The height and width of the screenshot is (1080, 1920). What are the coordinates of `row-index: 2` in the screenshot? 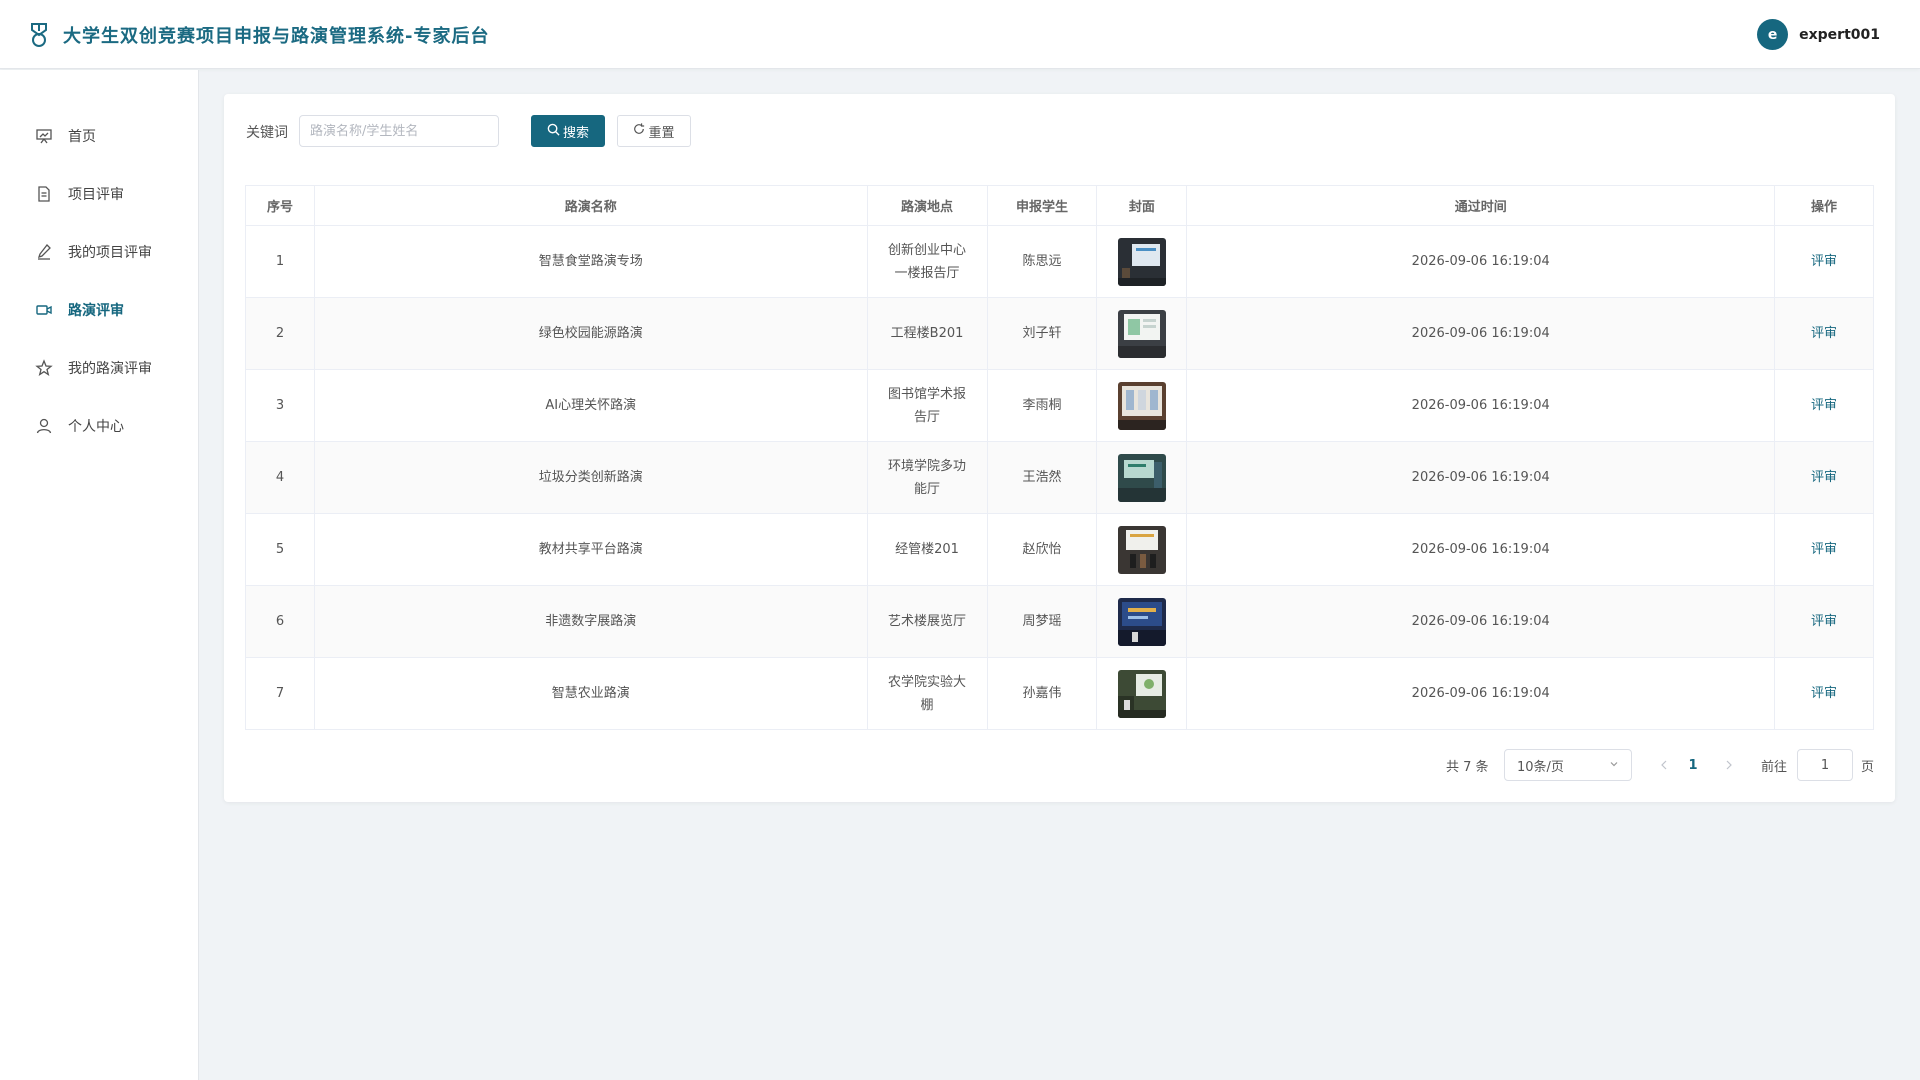 It's located at (280, 333).